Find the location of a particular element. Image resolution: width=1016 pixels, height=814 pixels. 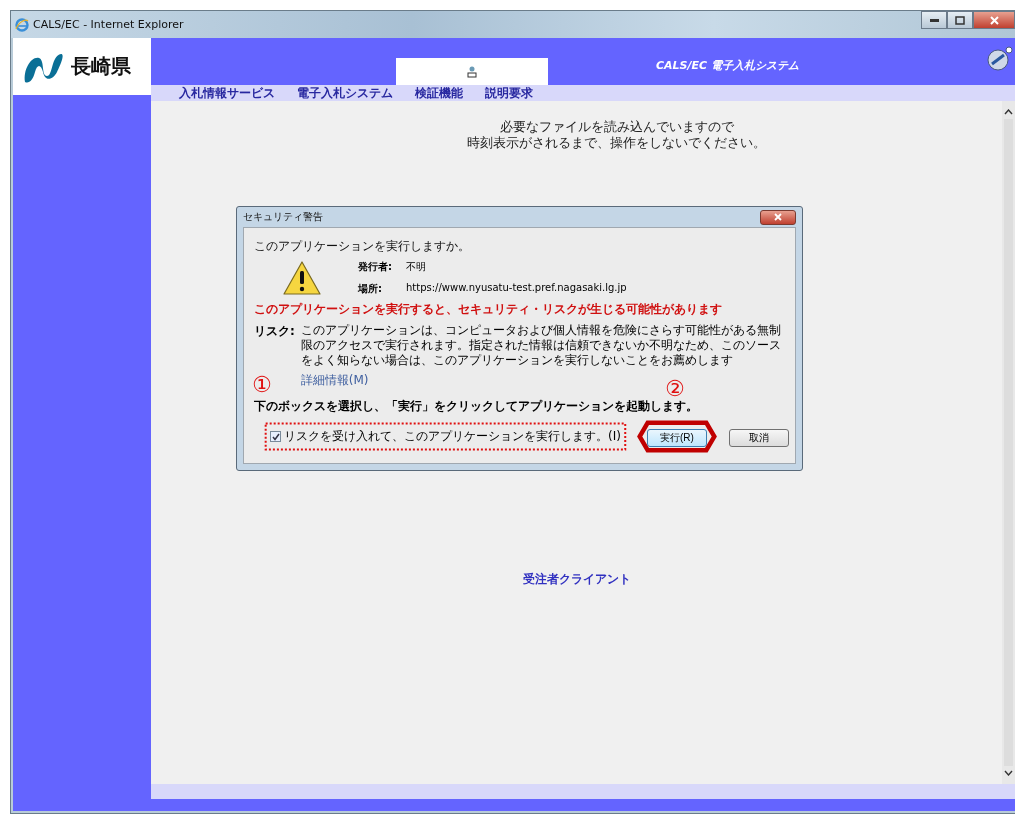

system-title: CALS/EC 電子入札システム is located at coordinates (727, 65).